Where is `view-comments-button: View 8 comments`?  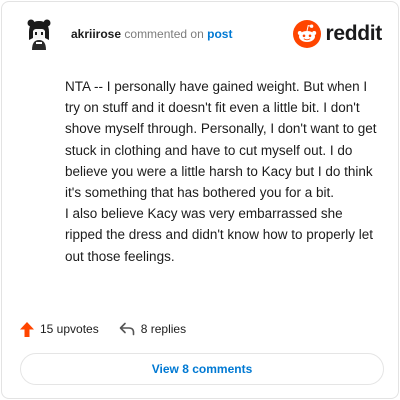
view-comments-button: View 8 comments is located at coordinates (202, 369).